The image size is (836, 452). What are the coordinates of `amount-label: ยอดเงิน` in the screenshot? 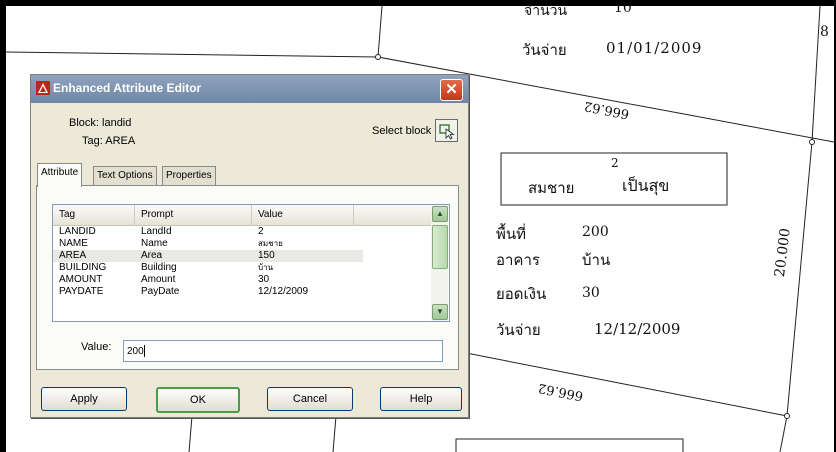 It's located at (521, 294).